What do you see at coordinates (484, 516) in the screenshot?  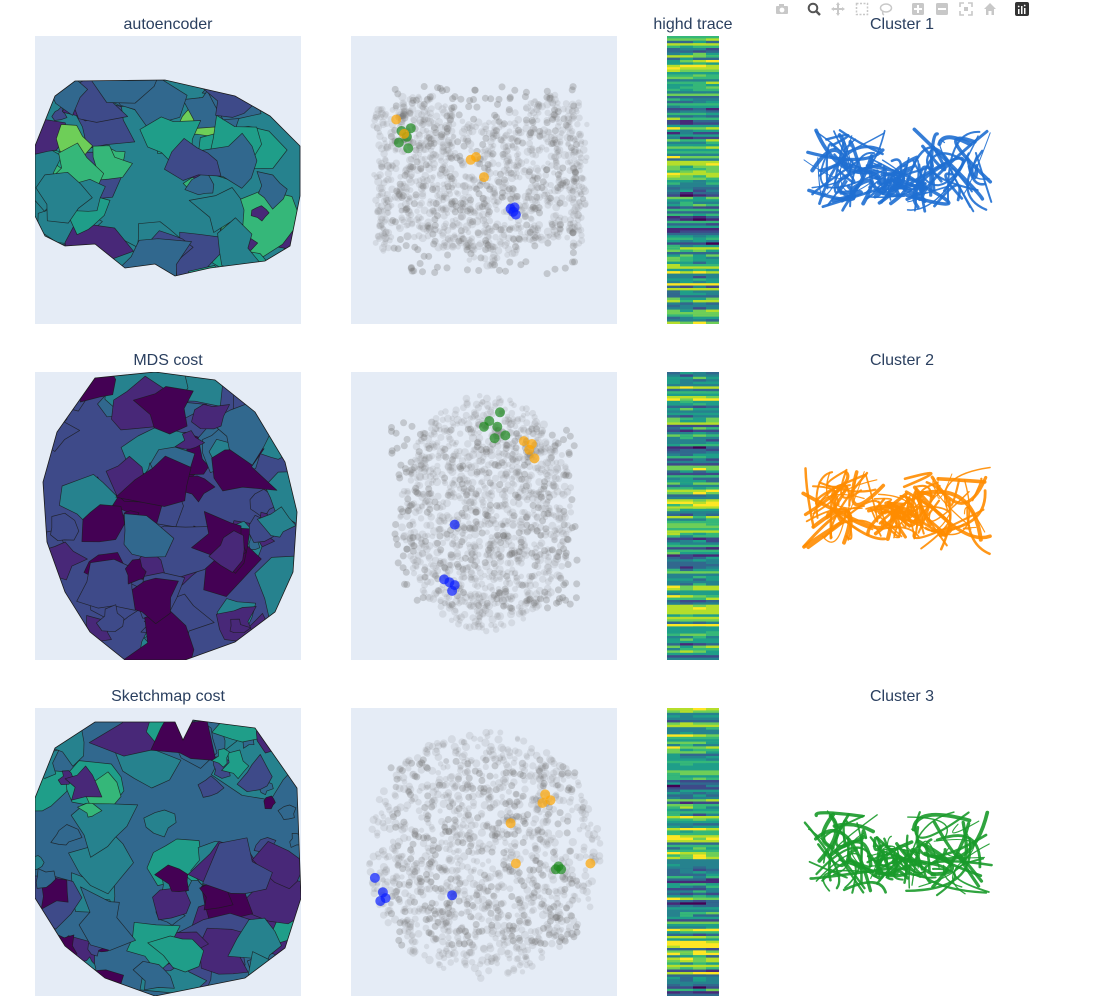 I see `mds-scatter-plot` at bounding box center [484, 516].